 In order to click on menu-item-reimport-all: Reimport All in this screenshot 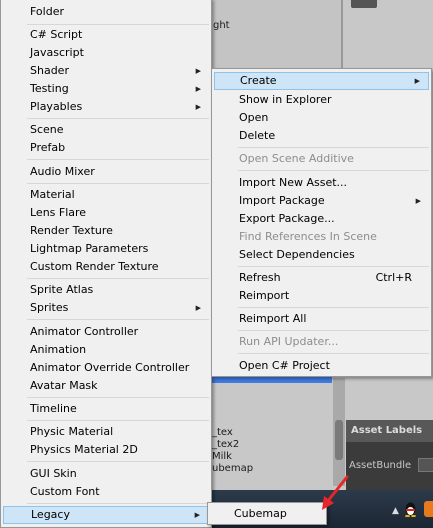, I will do `click(321, 319)`.